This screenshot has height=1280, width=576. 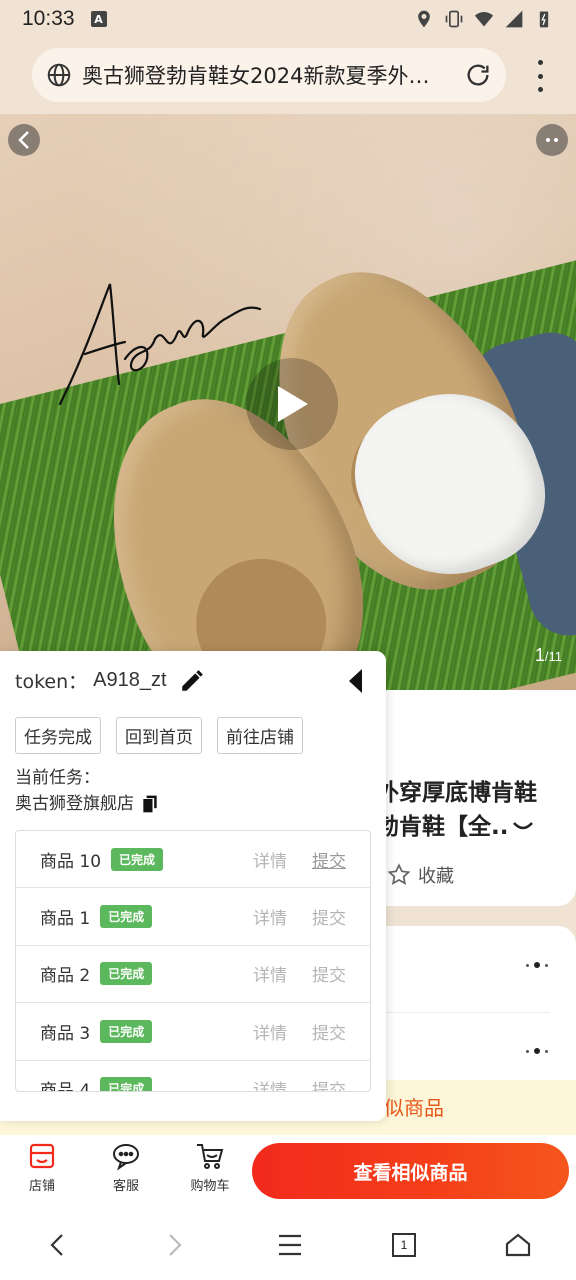 I want to click on service-label: 客服, so click(x=125, y=1186).